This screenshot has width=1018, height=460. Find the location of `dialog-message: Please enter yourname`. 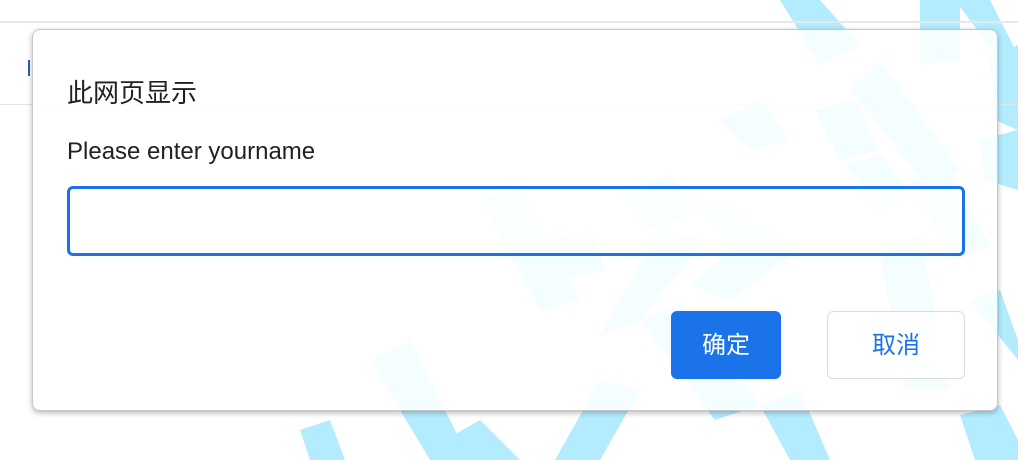

dialog-message: Please enter yourname is located at coordinates (191, 151).